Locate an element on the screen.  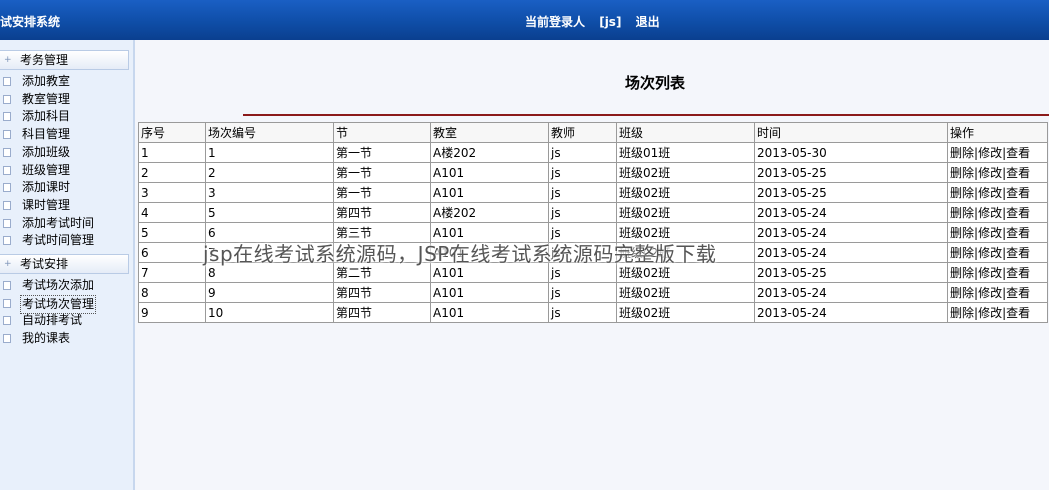
logout-link: 退出 is located at coordinates (648, 22).